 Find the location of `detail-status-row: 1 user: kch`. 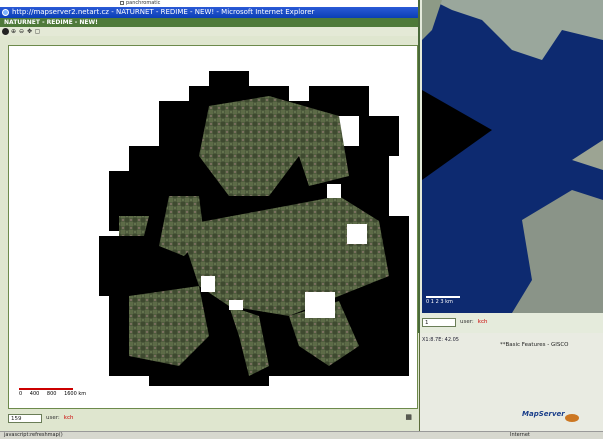

detail-status-row: 1 user: kch is located at coordinates (512, 322).